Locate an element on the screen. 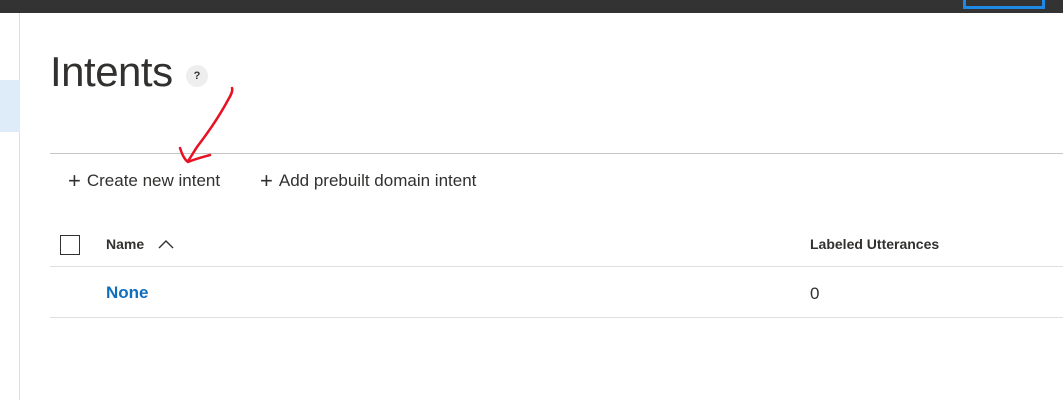  column-header-labeled-utterances: Labeled Utterances is located at coordinates (874, 244).